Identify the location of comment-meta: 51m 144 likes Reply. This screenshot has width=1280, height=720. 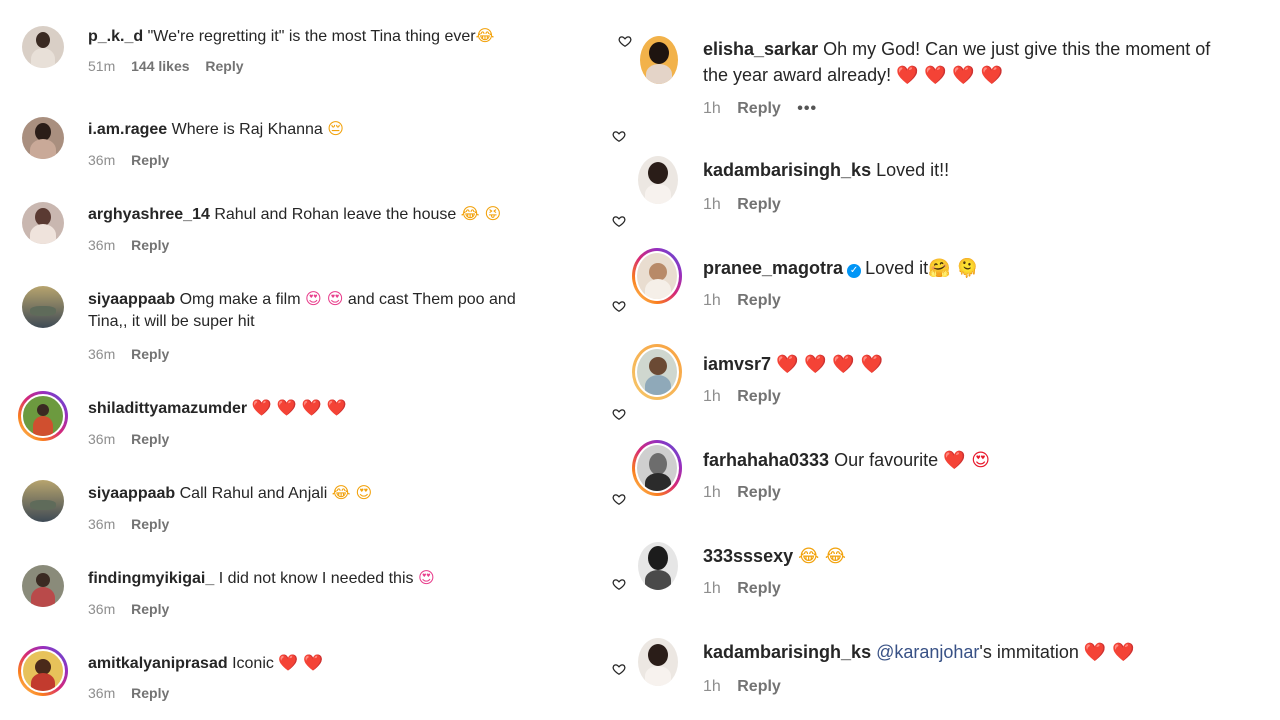
(172, 66).